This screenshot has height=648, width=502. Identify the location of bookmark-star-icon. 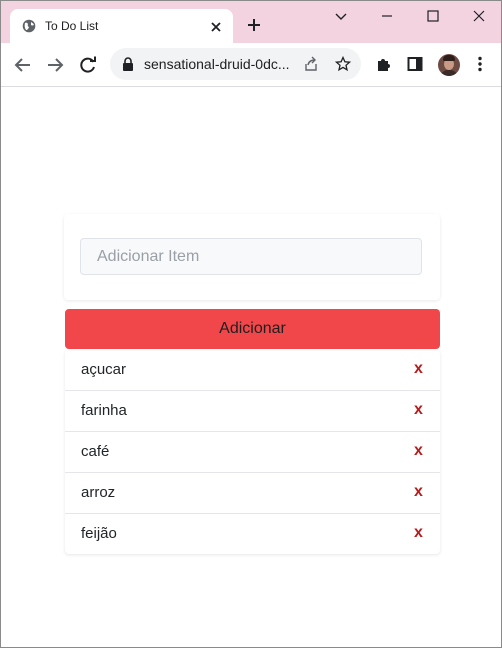
(343, 66).